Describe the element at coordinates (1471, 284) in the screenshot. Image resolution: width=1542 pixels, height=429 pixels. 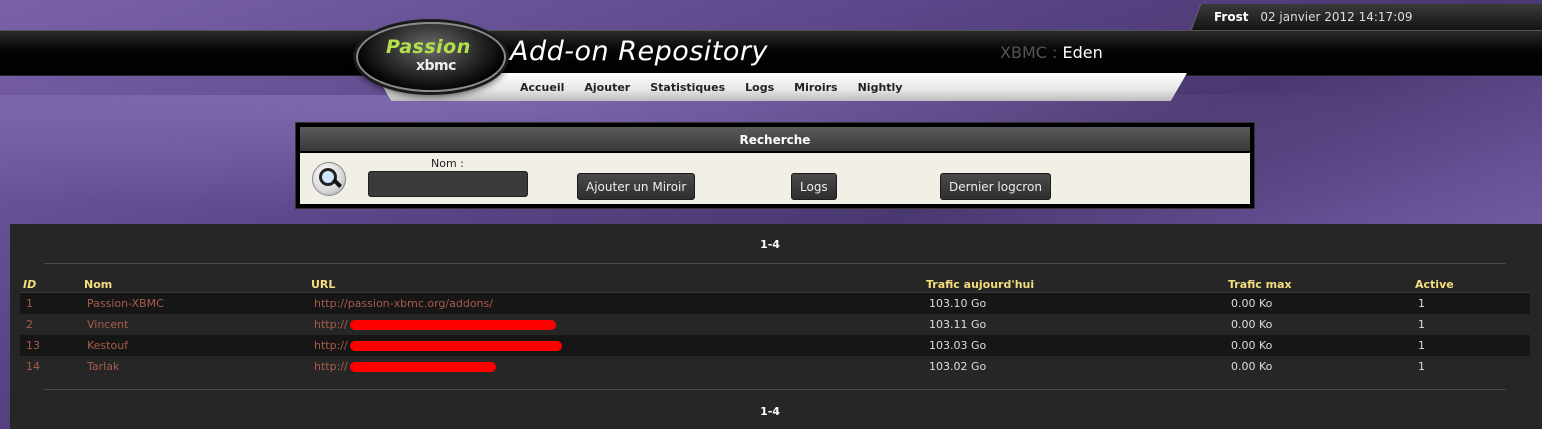
I see `col-active: Active` at that location.